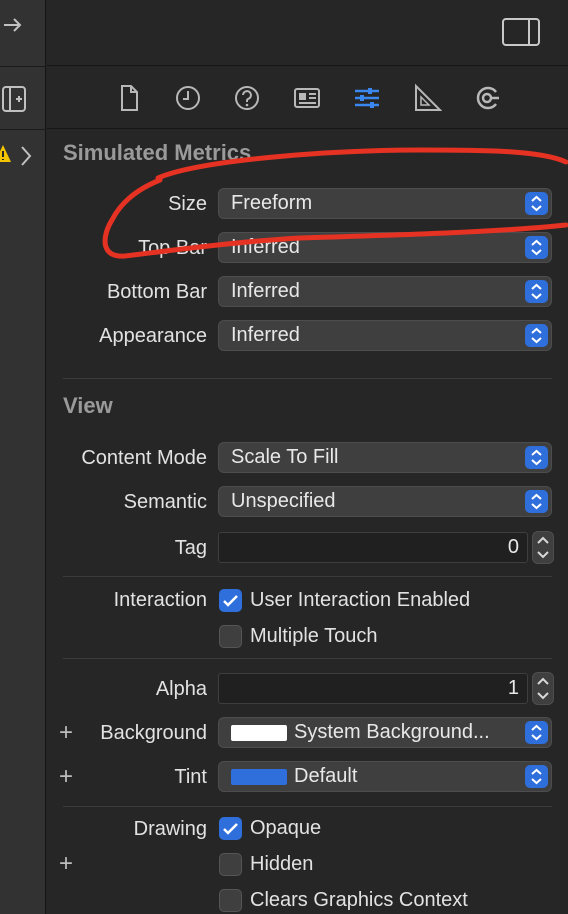 This screenshot has width=568, height=914. I want to click on hidden-label: Hidden, so click(282, 864).